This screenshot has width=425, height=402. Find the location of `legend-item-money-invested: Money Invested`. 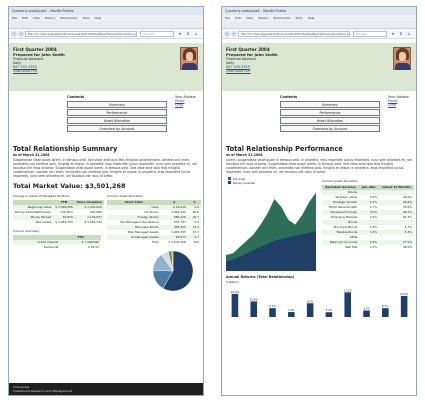

legend-item-money-invested: Money Invested is located at coordinates (241, 183).